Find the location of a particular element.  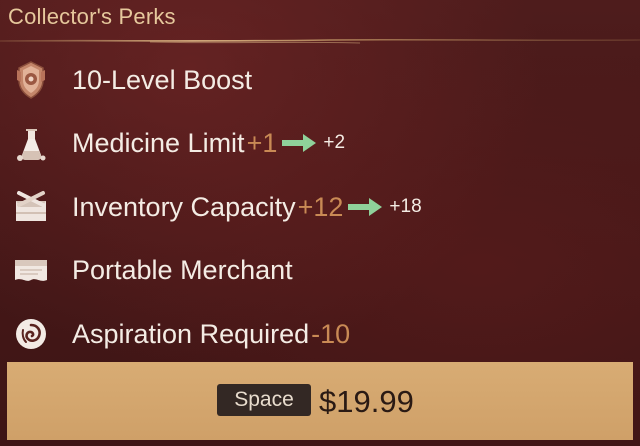

perk-upgraded-modifier: +2 is located at coordinates (334, 142).